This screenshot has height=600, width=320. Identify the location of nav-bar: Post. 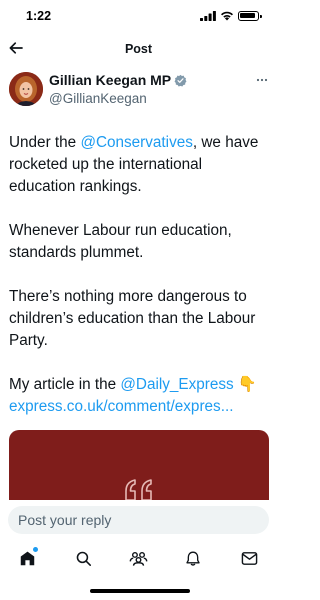
(138, 49).